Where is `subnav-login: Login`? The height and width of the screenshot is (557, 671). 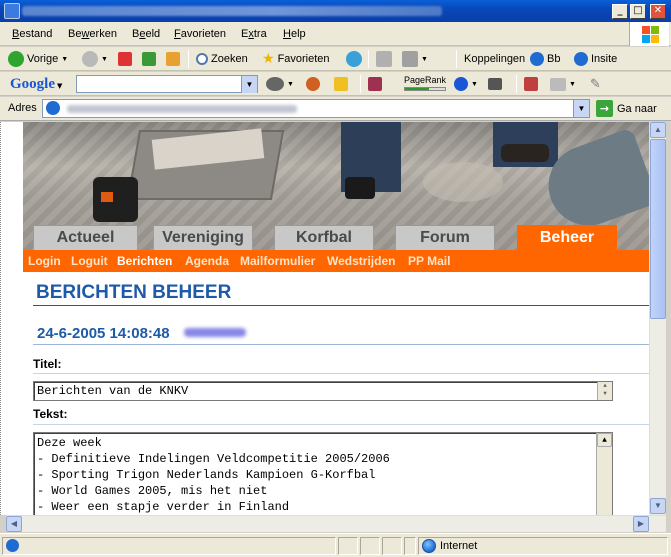
subnav-login: Login is located at coordinates (44, 261).